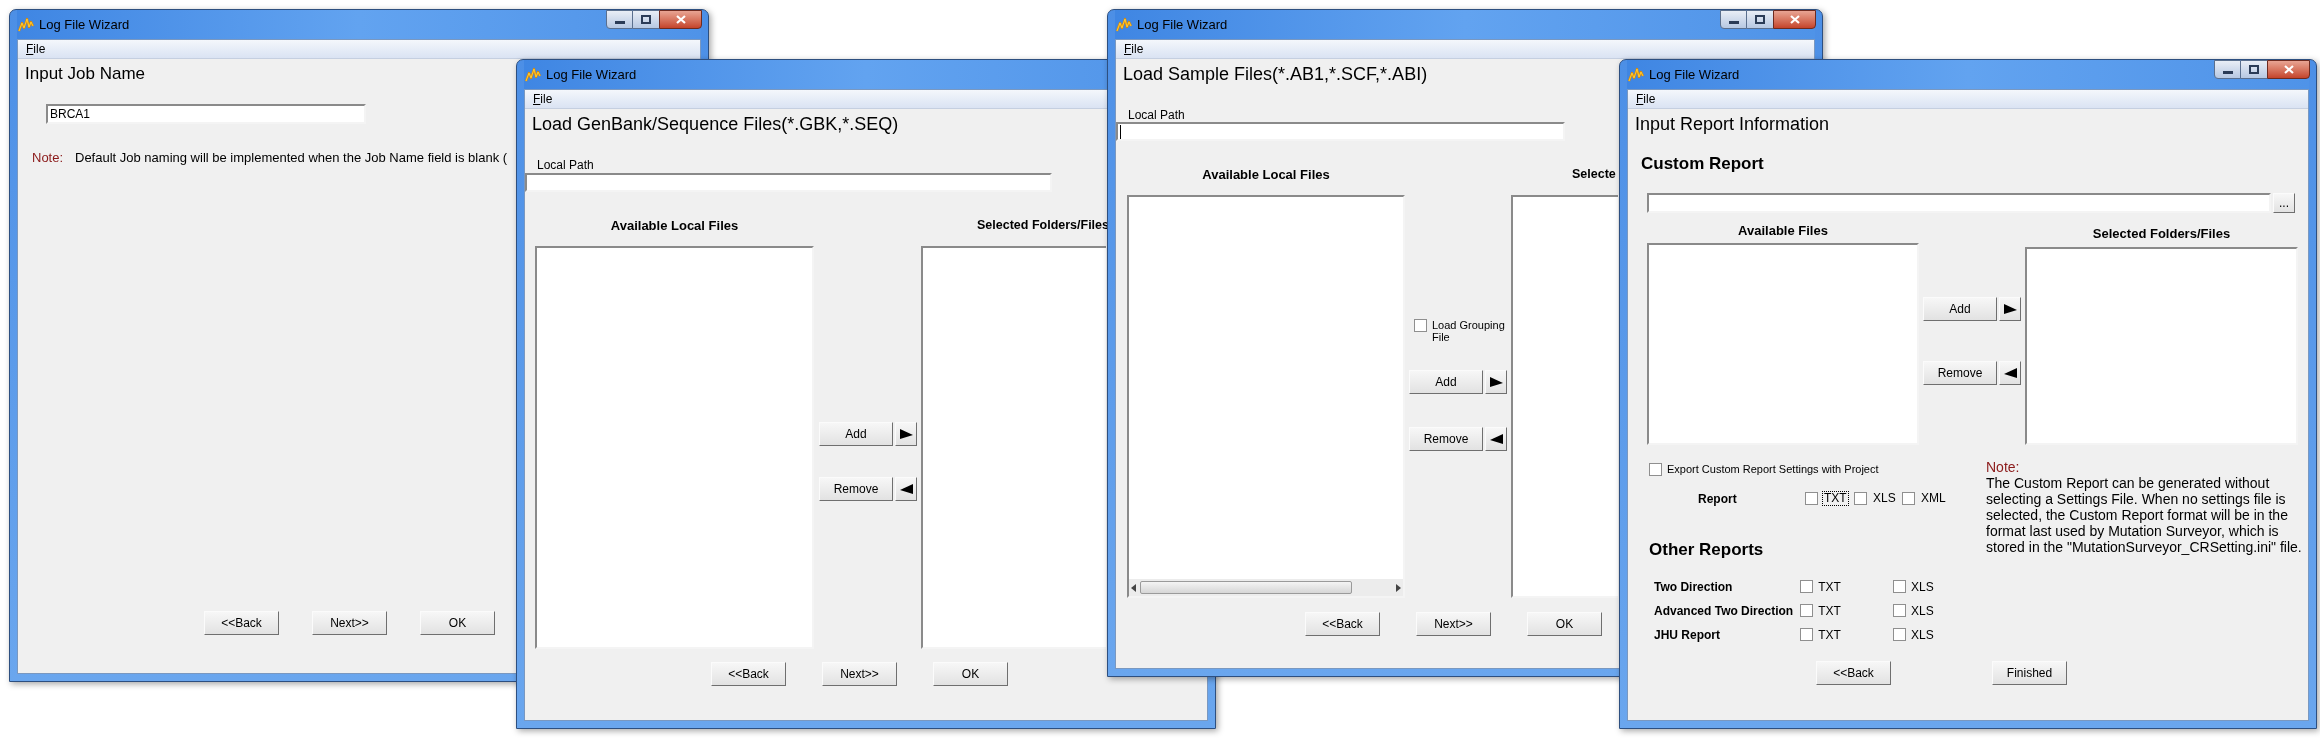 The image size is (2320, 740). Describe the element at coordinates (2161, 233) in the screenshot. I see `list-header: Selected Folders/Files` at that location.